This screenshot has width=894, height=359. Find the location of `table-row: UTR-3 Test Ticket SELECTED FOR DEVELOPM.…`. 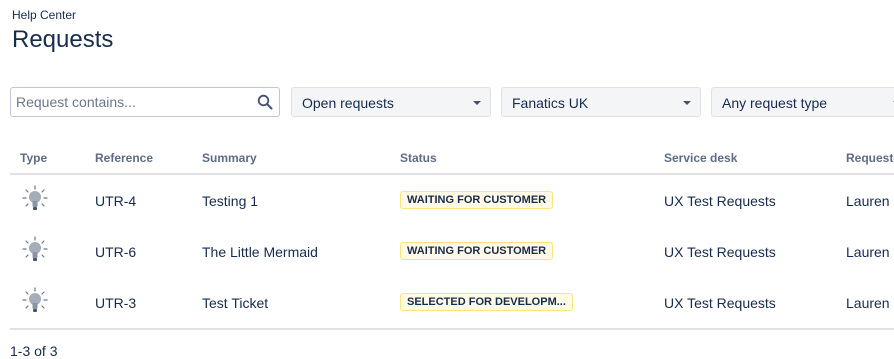

table-row: UTR-3 Test Ticket SELECTED FOR DEVELOPM.… is located at coordinates (452, 302).